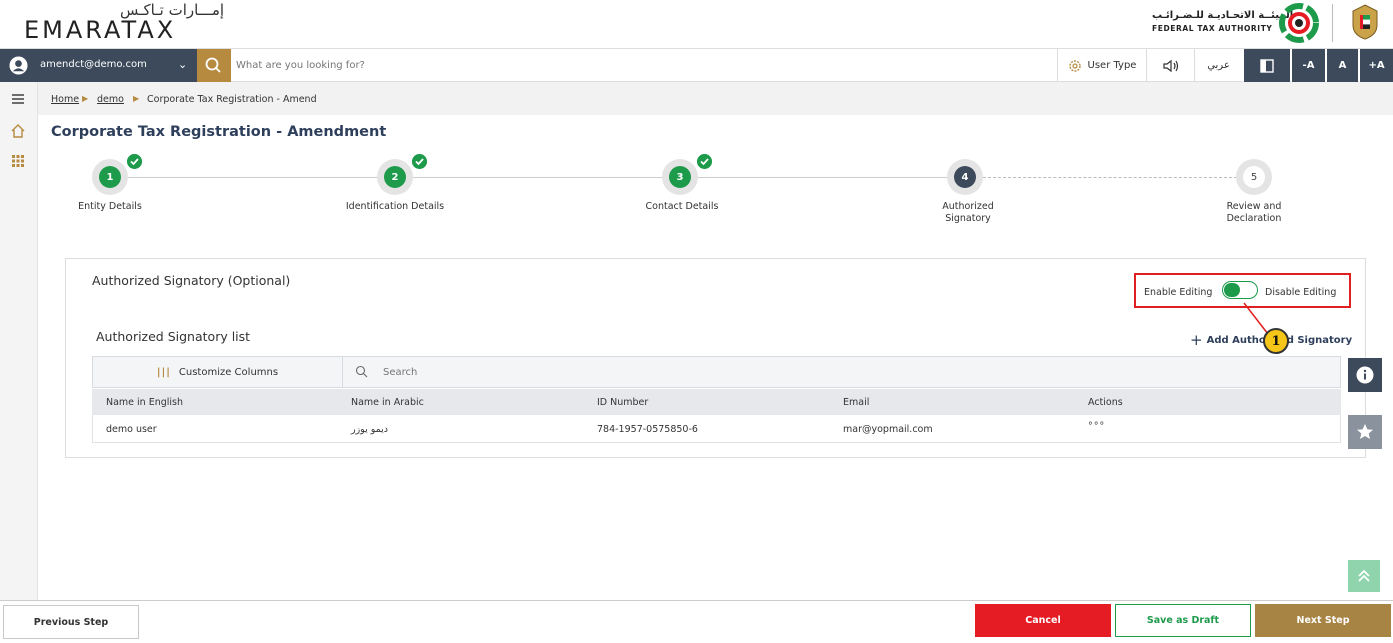  Describe the element at coordinates (144, 402) in the screenshot. I see `column-header: Name in English` at that location.